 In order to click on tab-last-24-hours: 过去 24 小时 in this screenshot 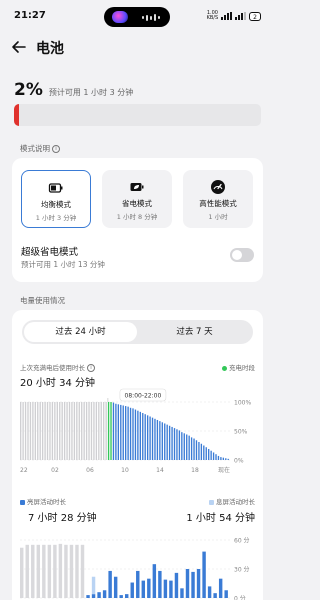, I will do `click(80, 332)`.